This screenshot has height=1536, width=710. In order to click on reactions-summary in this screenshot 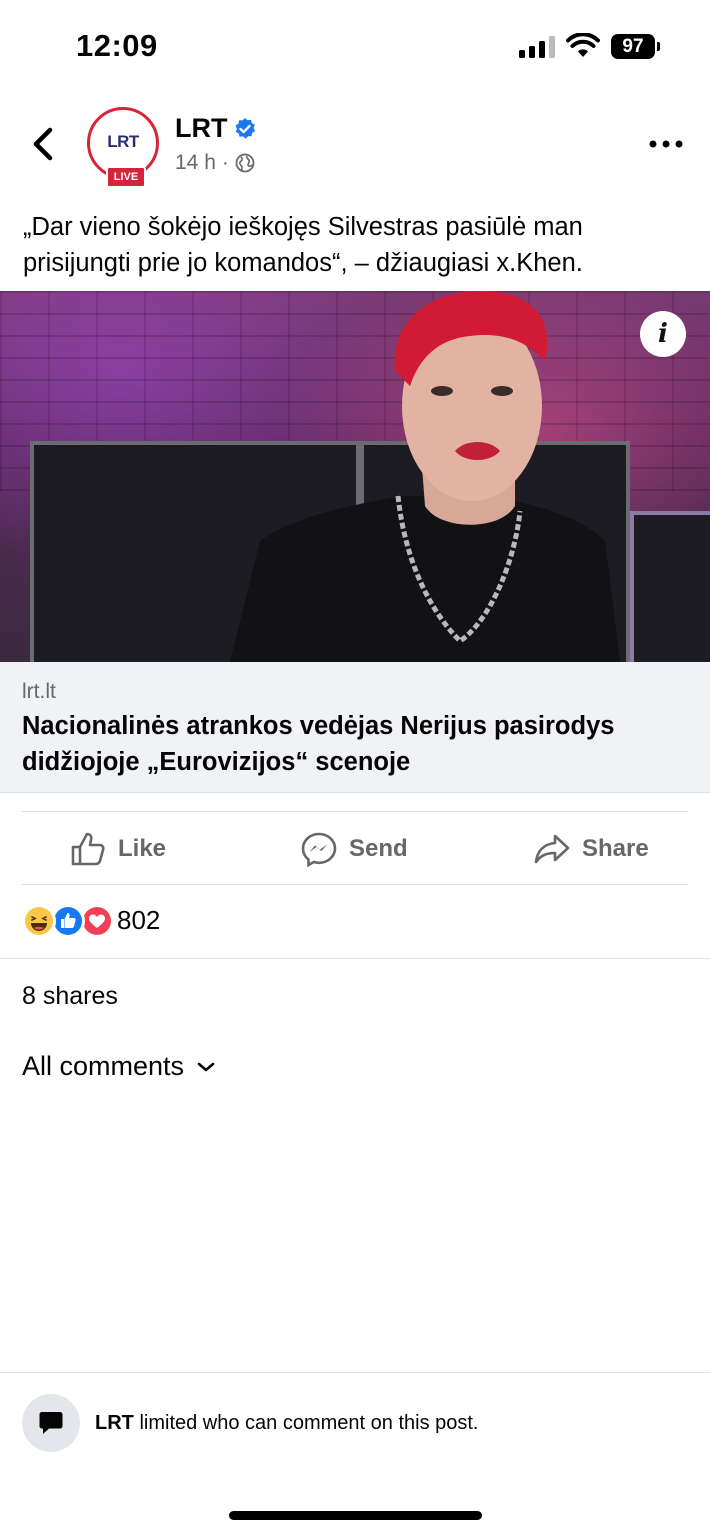, I will do `click(69, 921)`.